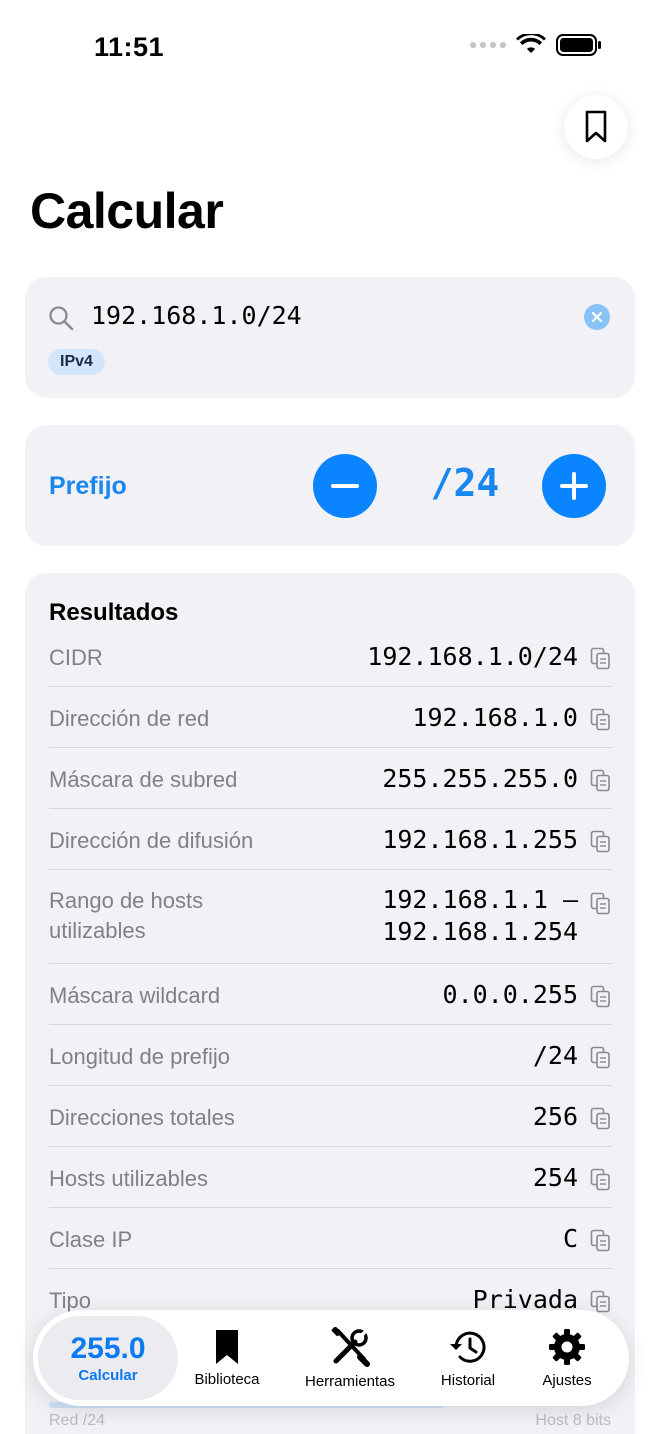  What do you see at coordinates (61, 318) in the screenshot?
I see `search-icon` at bounding box center [61, 318].